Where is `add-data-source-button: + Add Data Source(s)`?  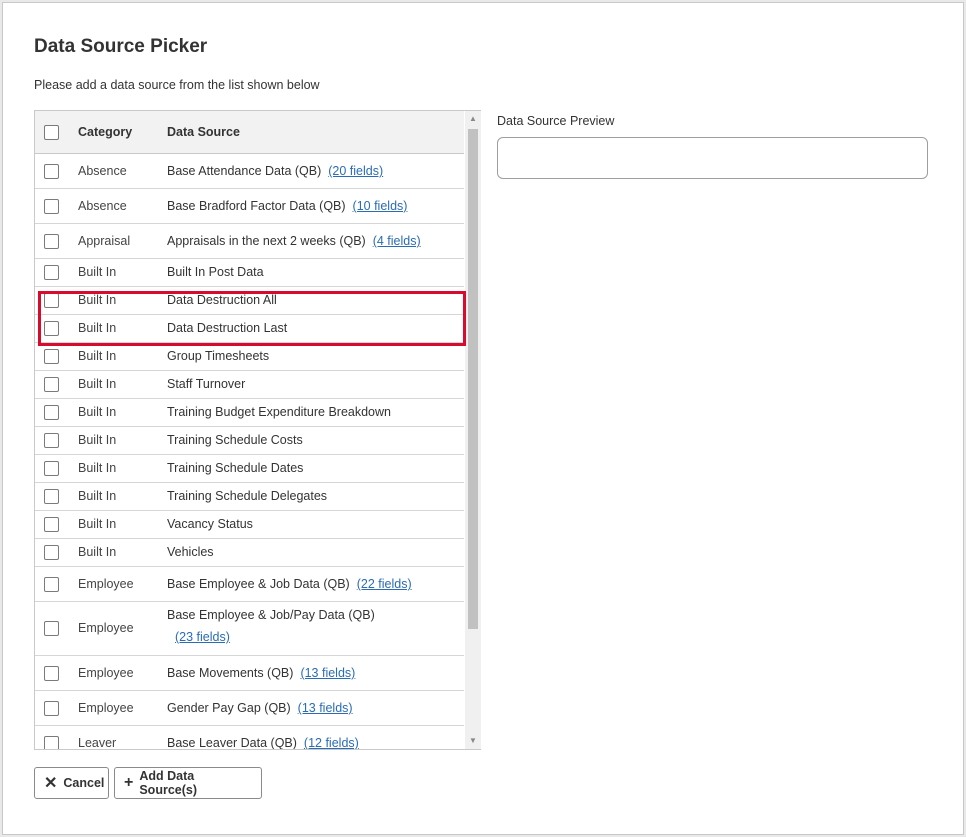 add-data-source-button: + Add Data Source(s) is located at coordinates (188, 783).